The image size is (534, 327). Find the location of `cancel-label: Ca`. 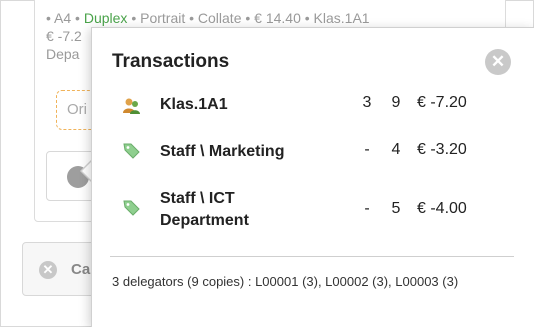

cancel-label: Ca is located at coordinates (81, 269).